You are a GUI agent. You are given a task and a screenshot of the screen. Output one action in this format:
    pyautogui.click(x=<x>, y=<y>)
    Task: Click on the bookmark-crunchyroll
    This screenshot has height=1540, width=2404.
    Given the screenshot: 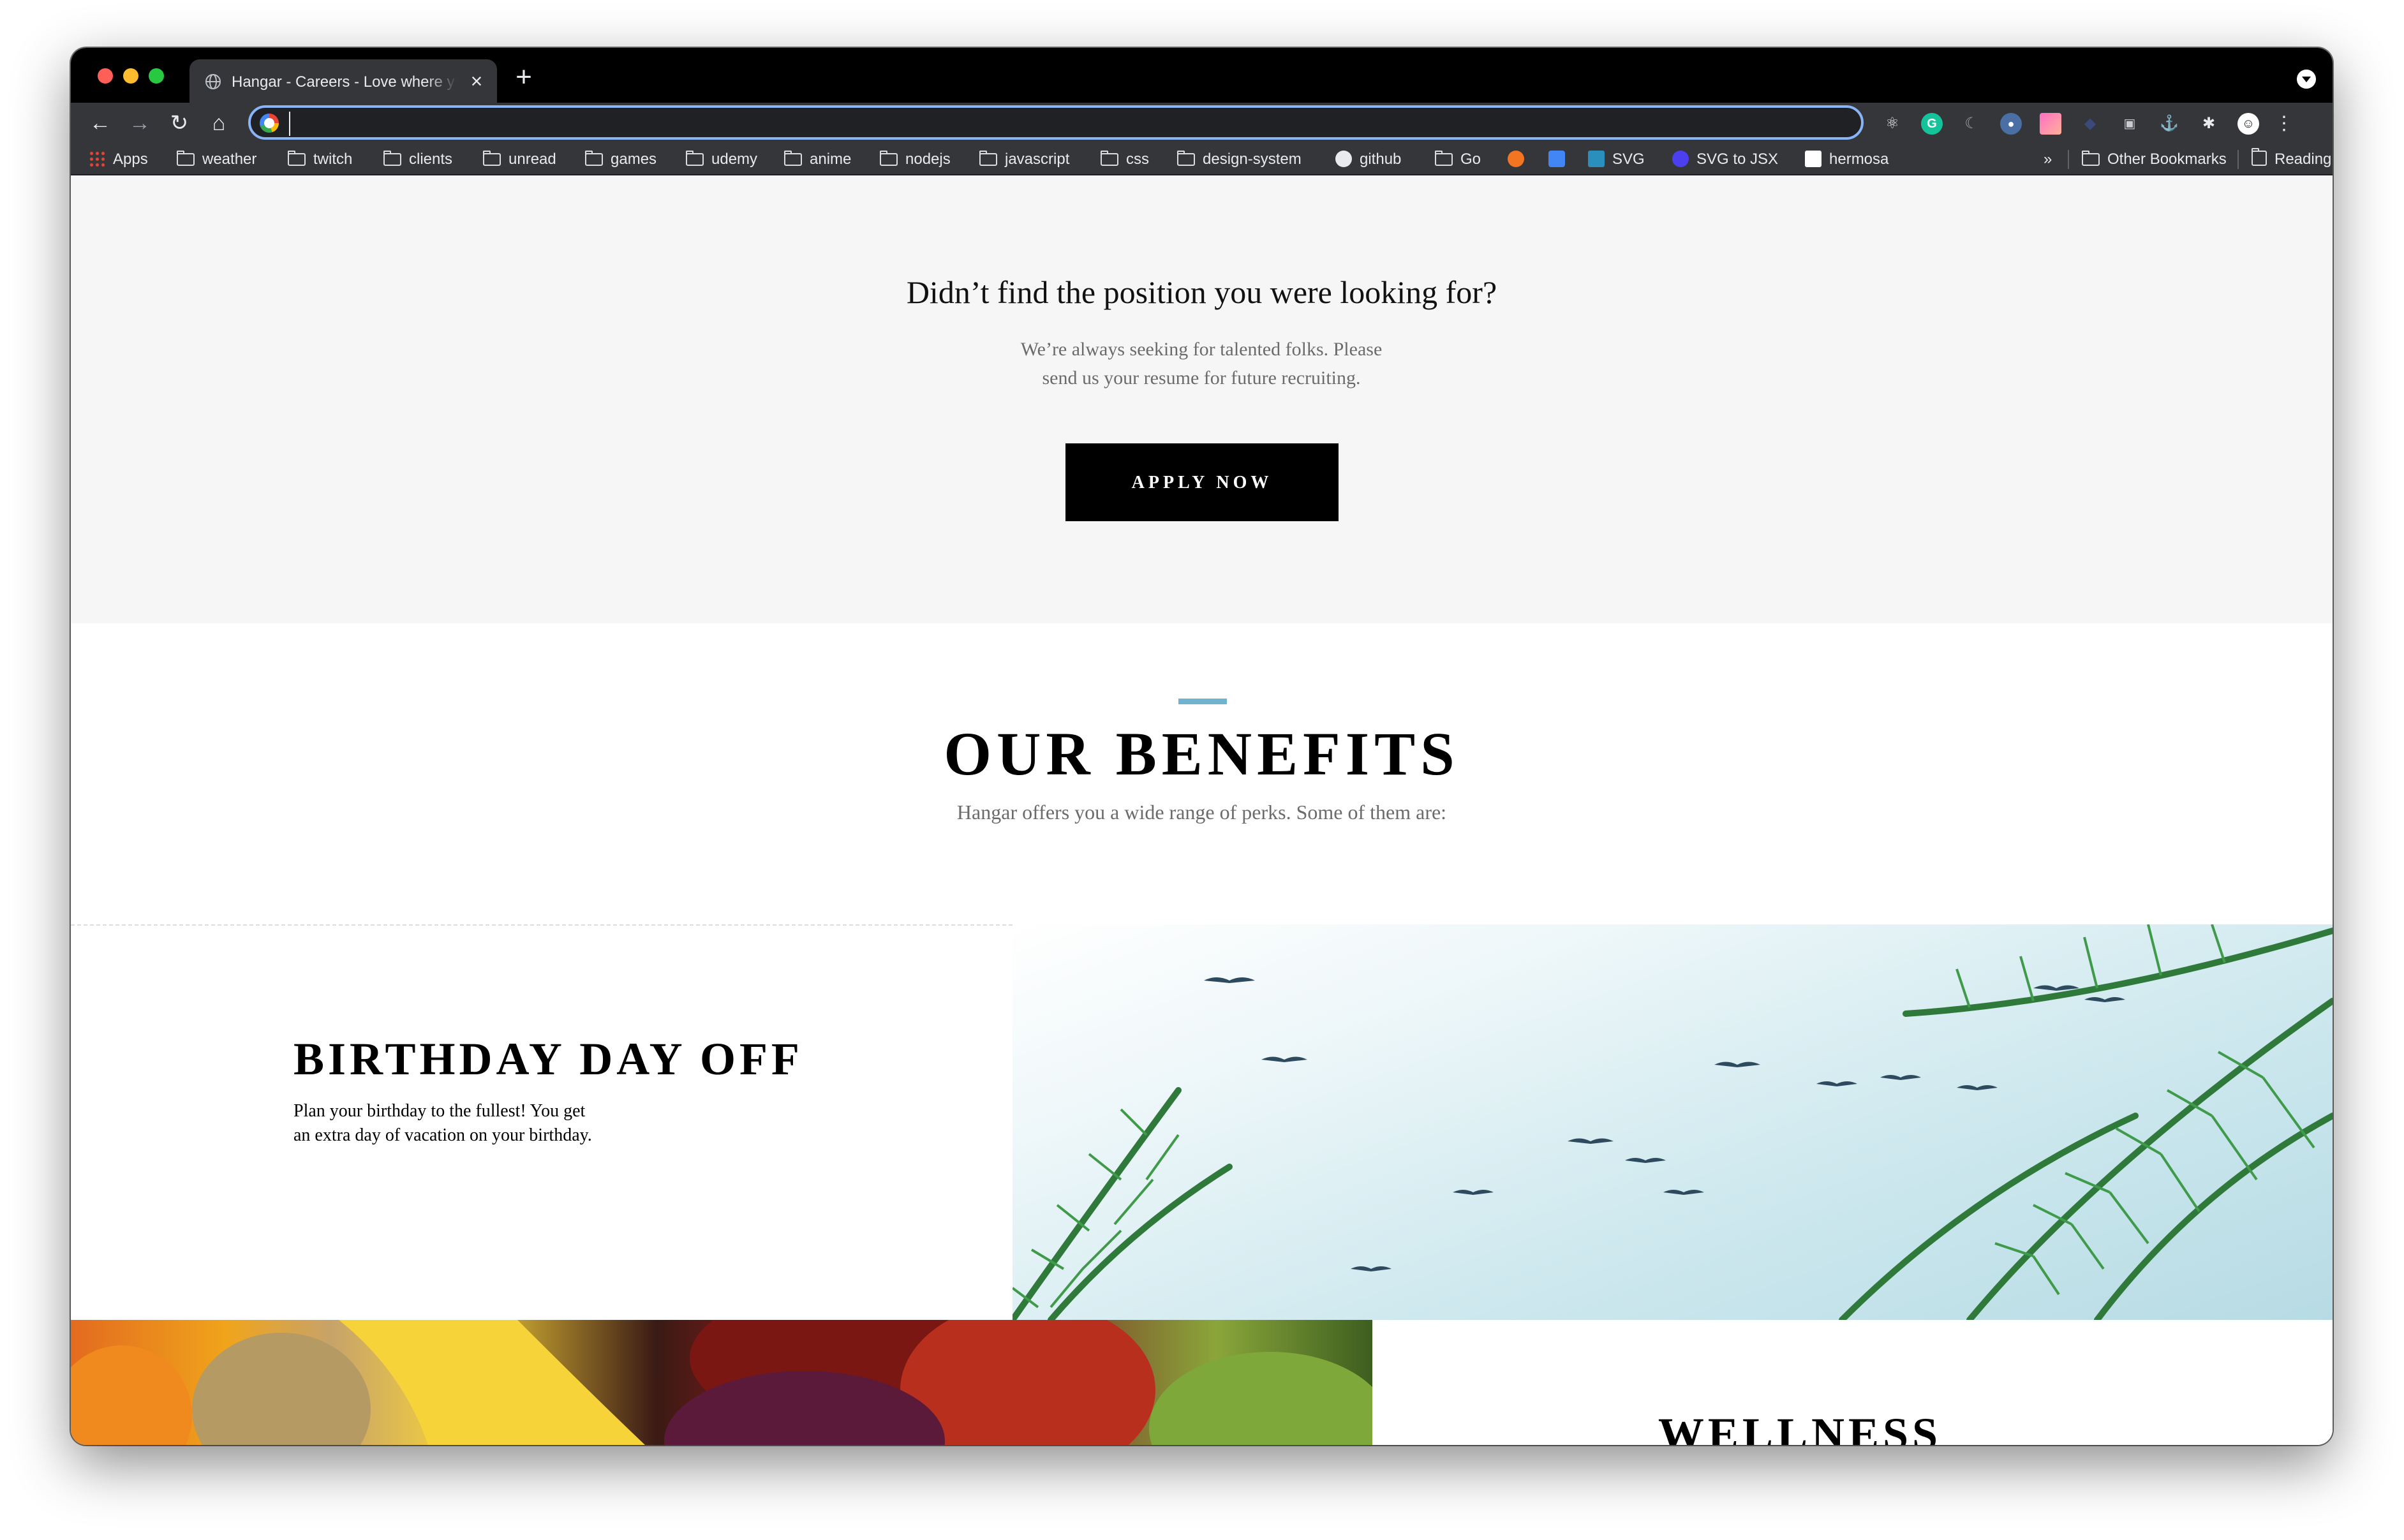 What is the action you would take?
    pyautogui.click(x=1520, y=159)
    